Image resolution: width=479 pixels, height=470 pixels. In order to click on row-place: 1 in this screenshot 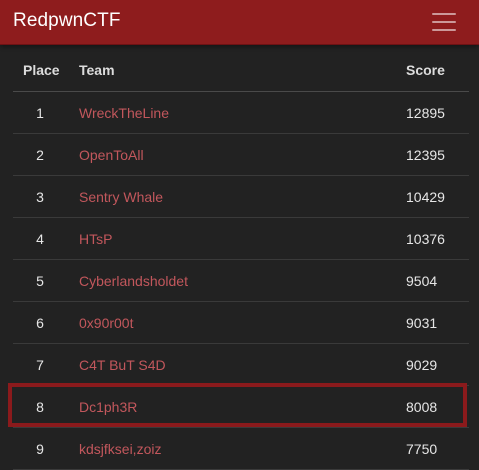, I will do `click(40, 113)`.